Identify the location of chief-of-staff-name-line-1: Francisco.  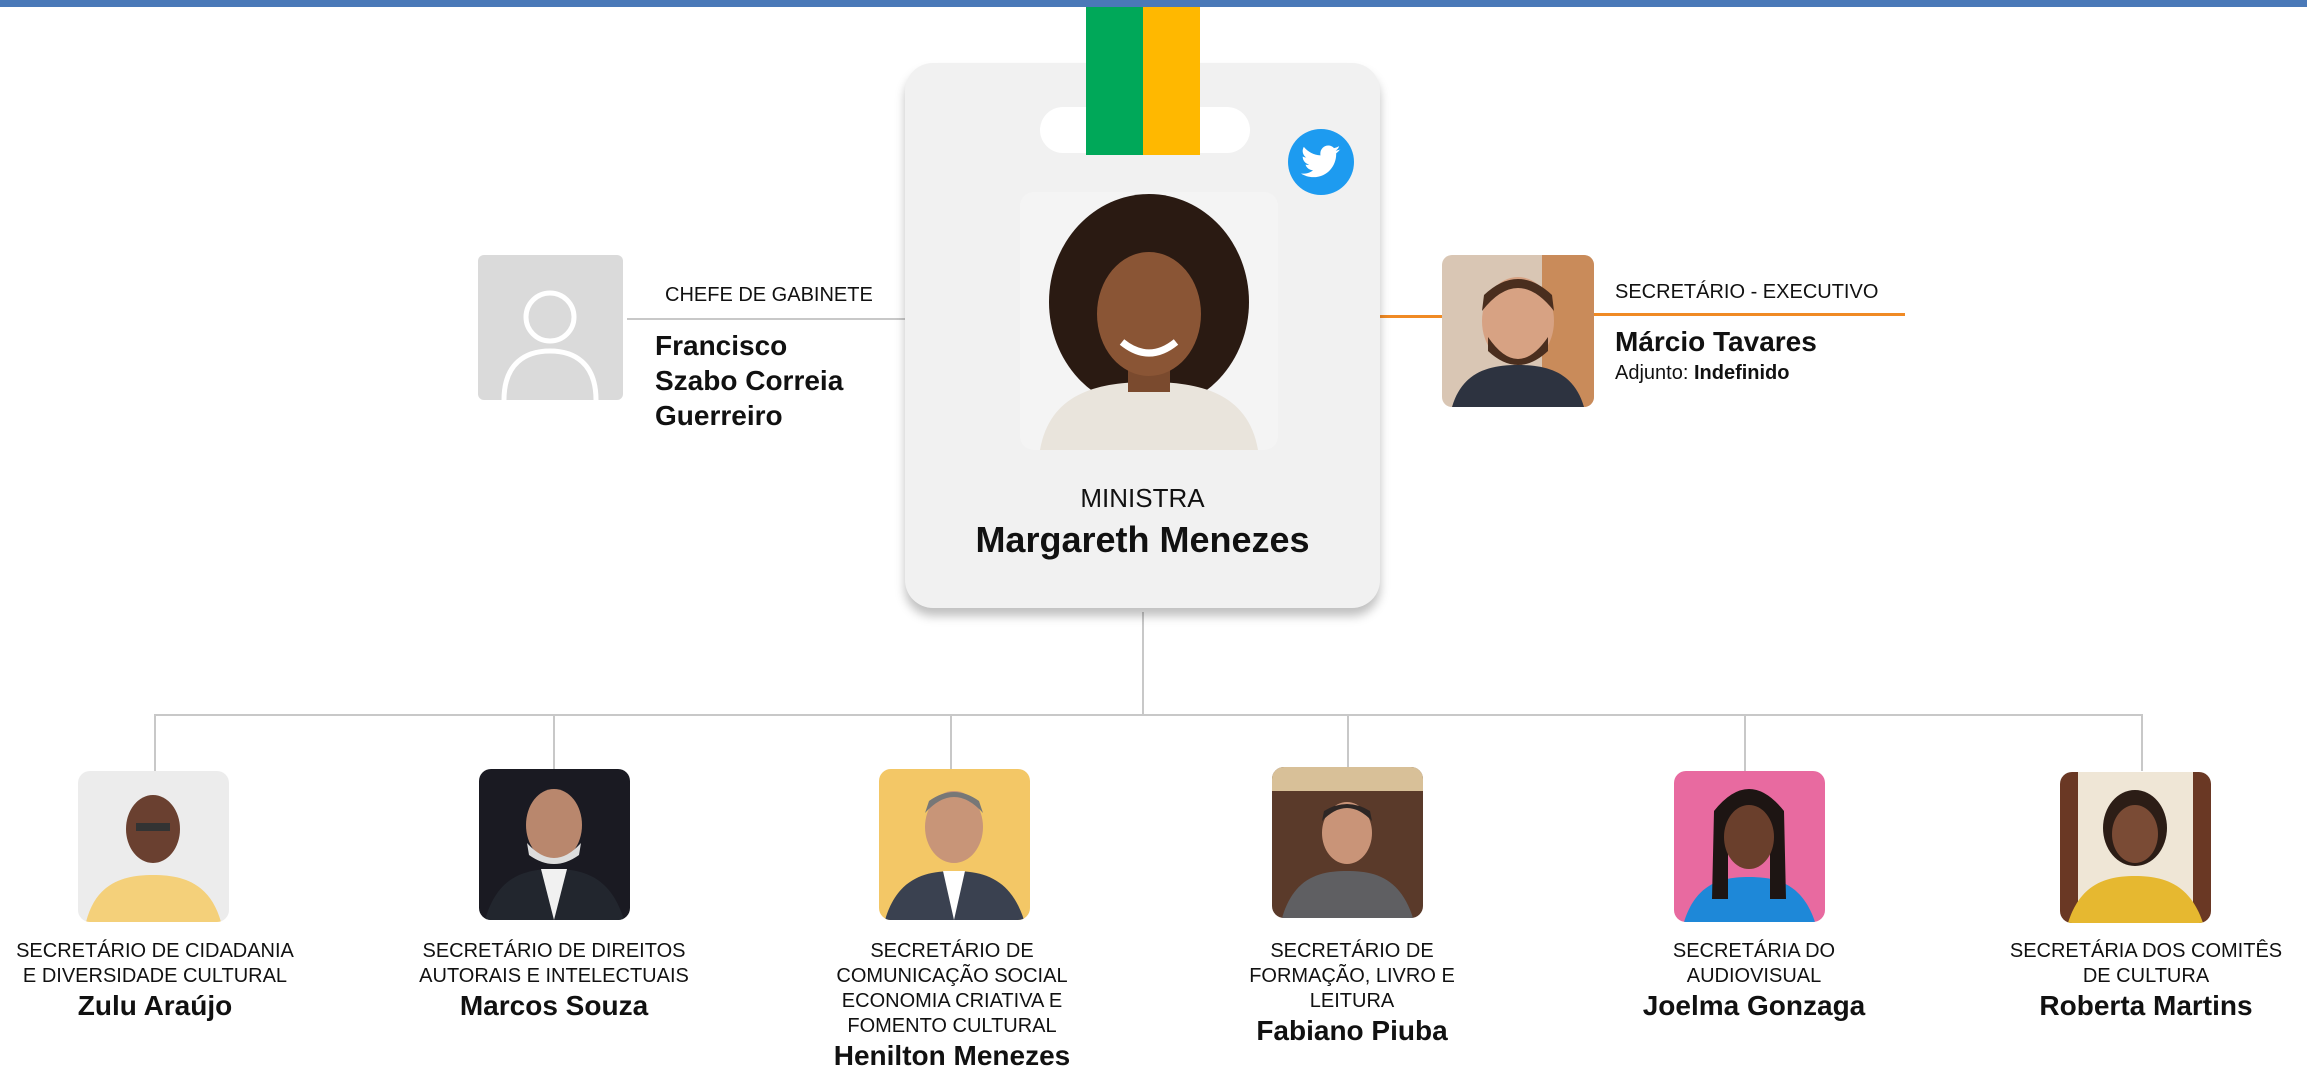
(721, 345).